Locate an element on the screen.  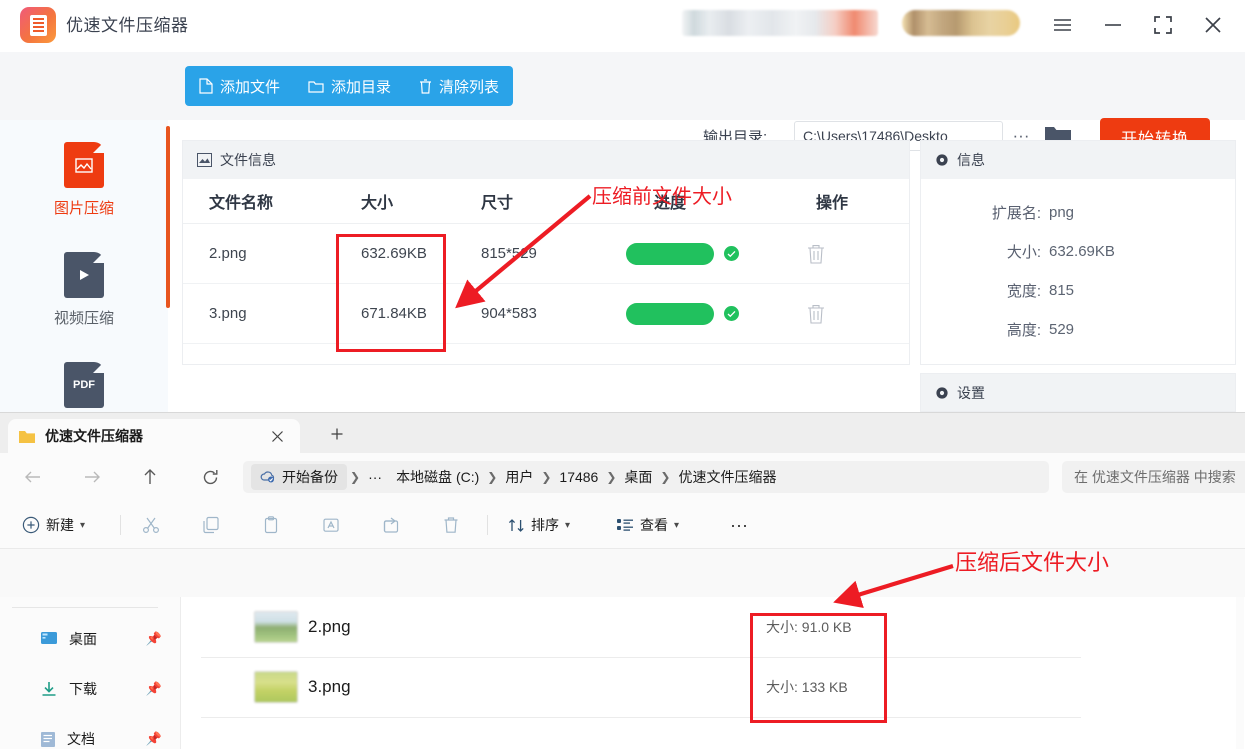
image-compress-icon is located at coordinates (84, 165).